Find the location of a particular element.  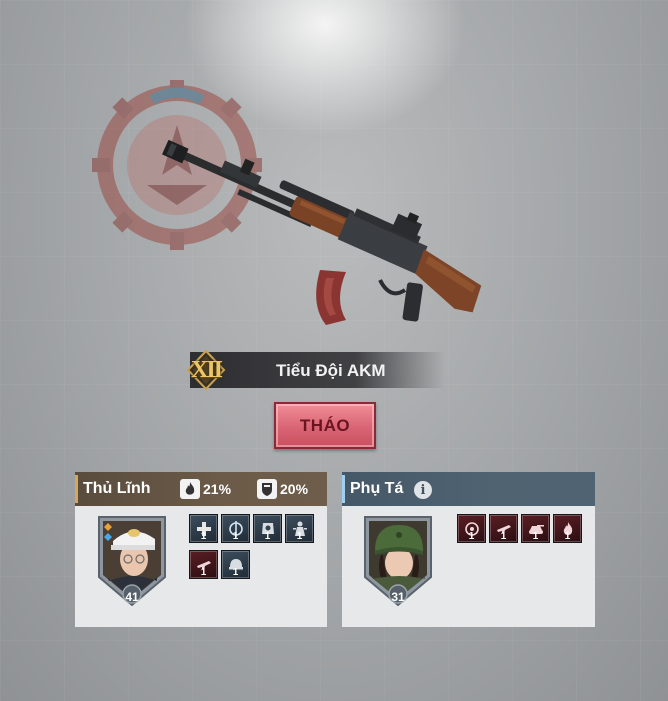

leader-stat-fire: 21% is located at coordinates (205, 489).